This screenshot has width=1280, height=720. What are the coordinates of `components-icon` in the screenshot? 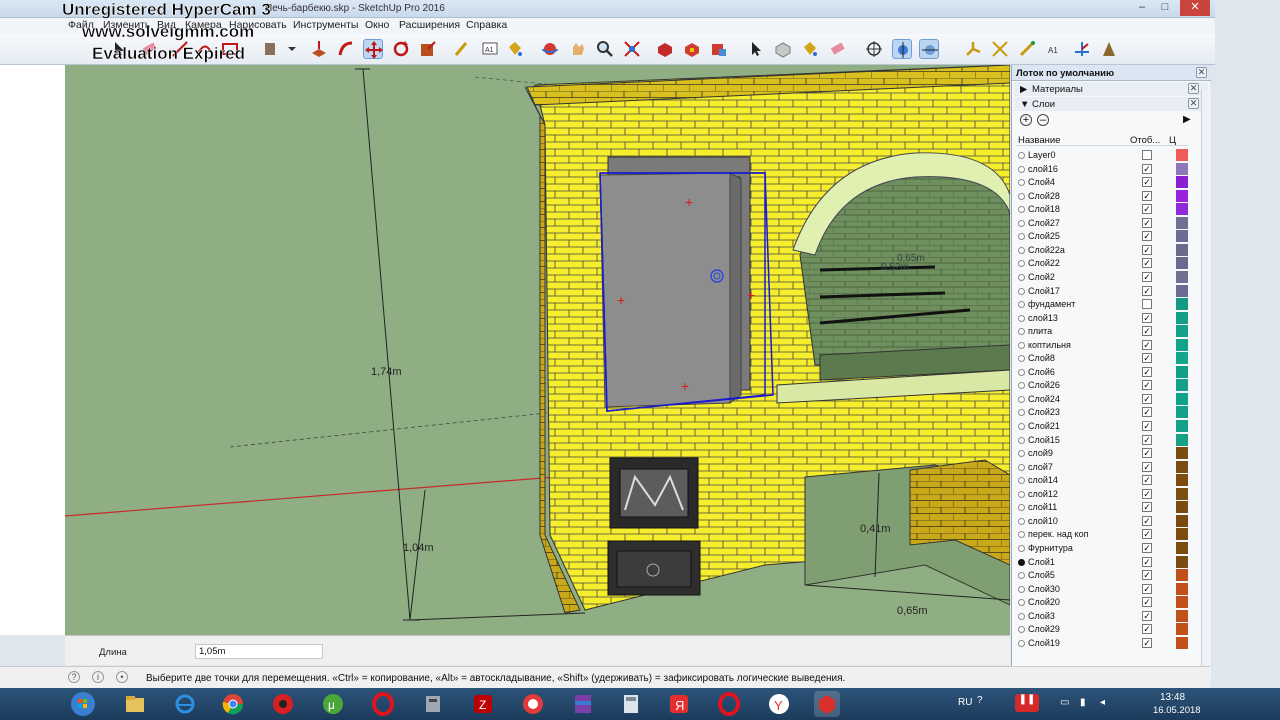 It's located at (665, 49).